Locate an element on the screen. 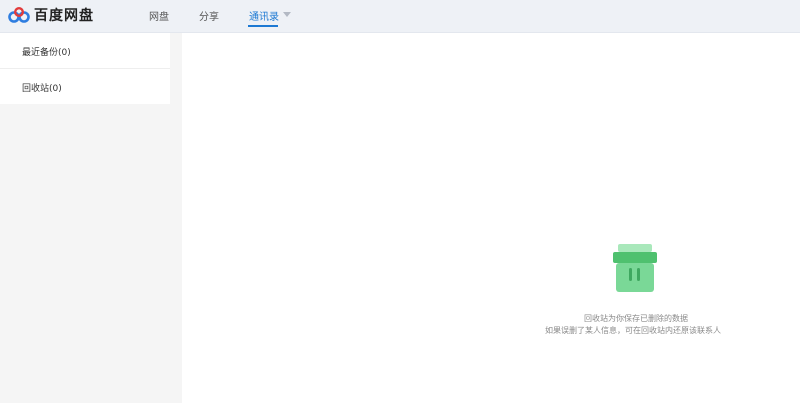 This screenshot has height=403, width=800. nav-tab-netdisk: 网盘 is located at coordinates (159, 15).